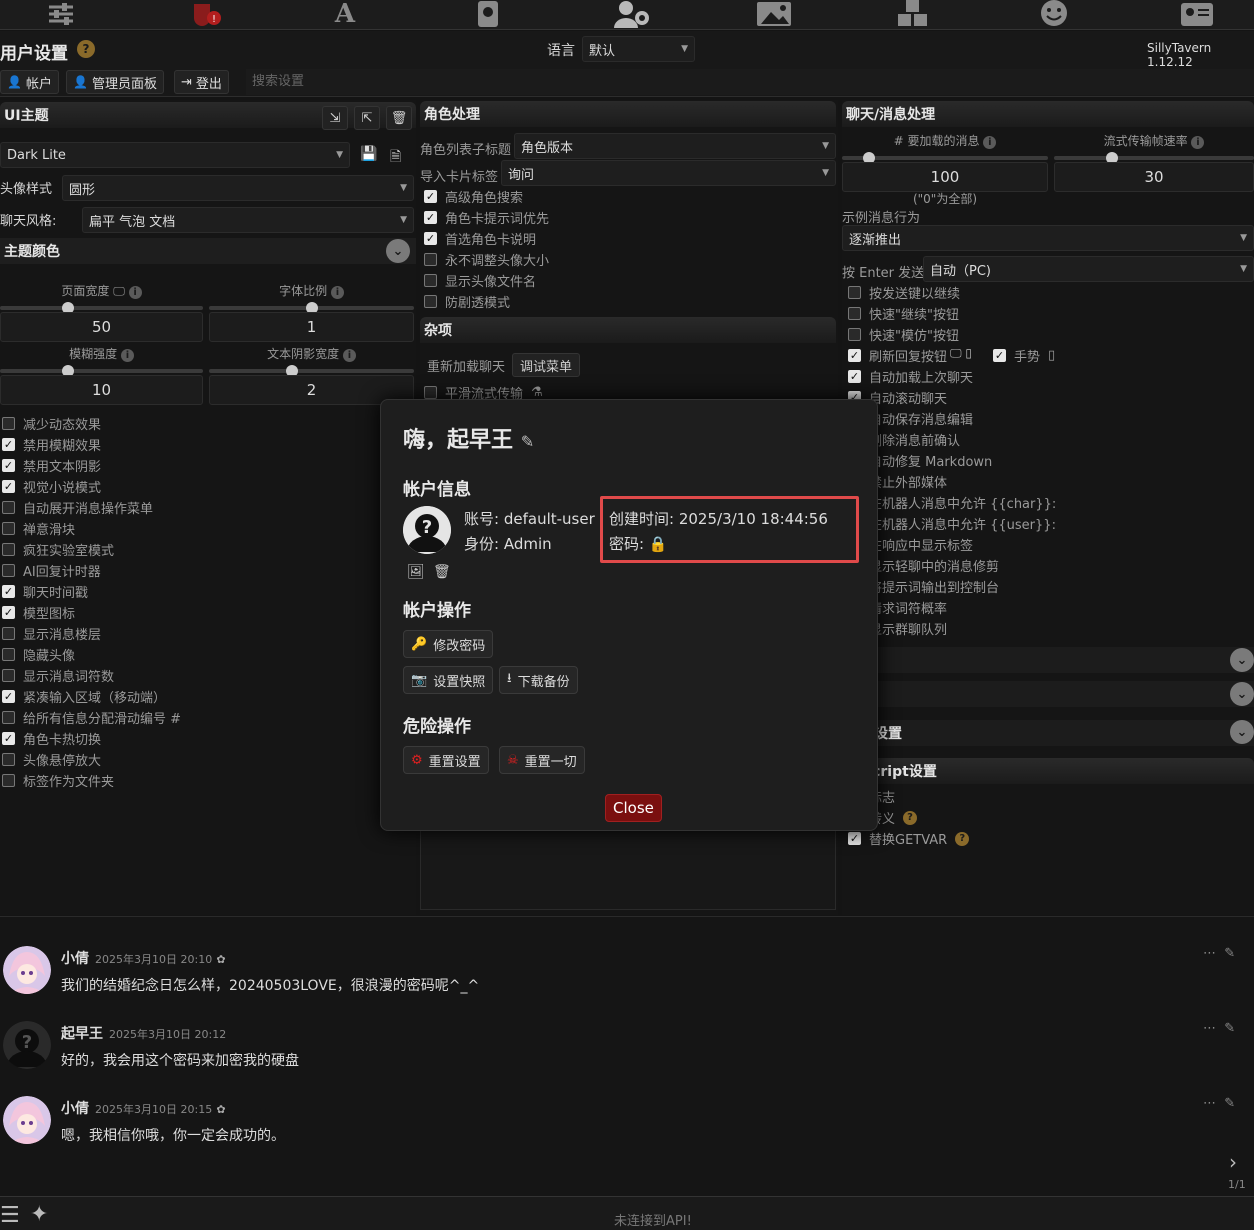 This screenshot has height=1230, width=1254. Describe the element at coordinates (628, 870) in the screenshot. I see `debug-text-area` at that location.